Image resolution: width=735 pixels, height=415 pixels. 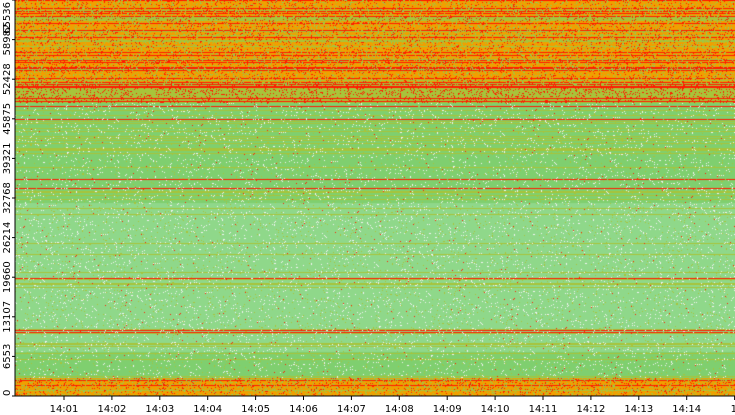 What do you see at coordinates (7, 79) in the screenshot?
I see `y-tick-label: 52428` at bounding box center [7, 79].